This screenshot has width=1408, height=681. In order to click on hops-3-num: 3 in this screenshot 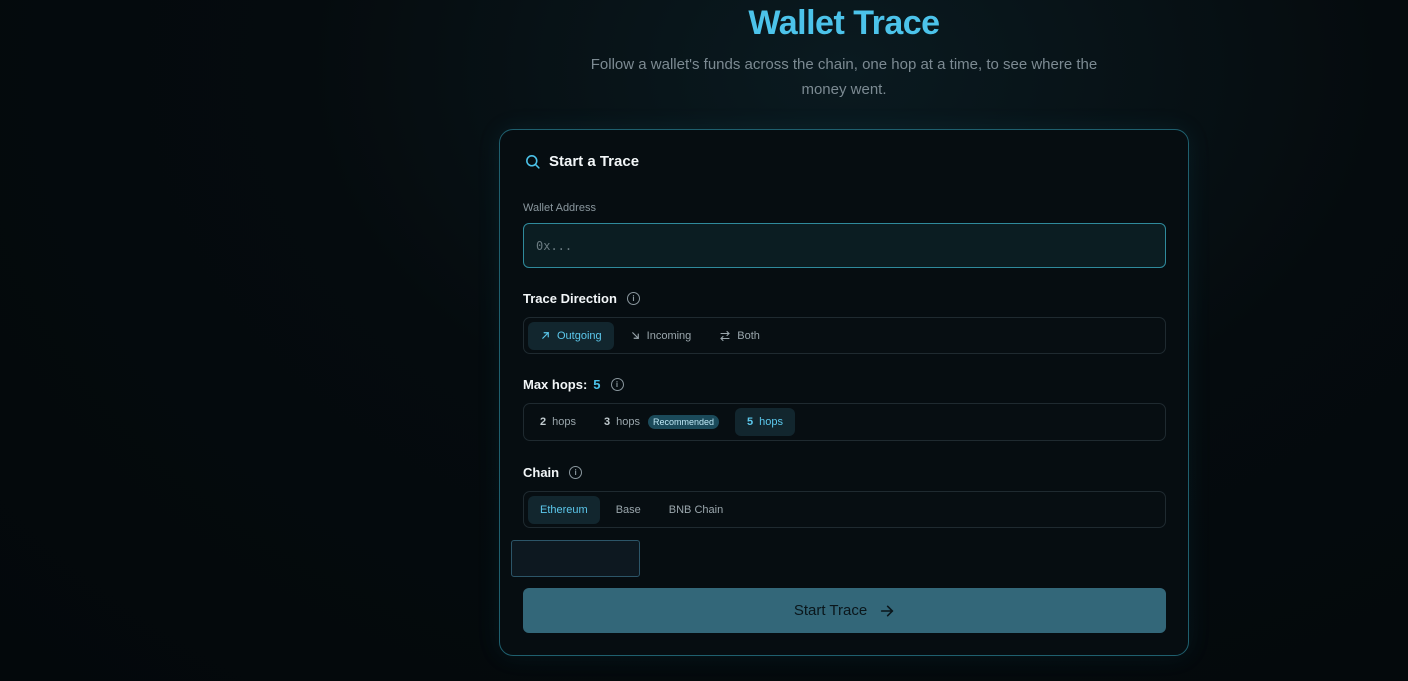, I will do `click(607, 422)`.